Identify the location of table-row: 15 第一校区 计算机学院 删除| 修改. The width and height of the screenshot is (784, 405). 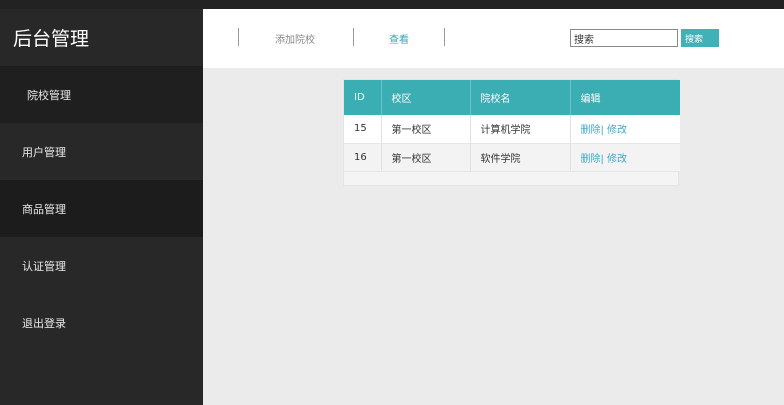
(512, 129).